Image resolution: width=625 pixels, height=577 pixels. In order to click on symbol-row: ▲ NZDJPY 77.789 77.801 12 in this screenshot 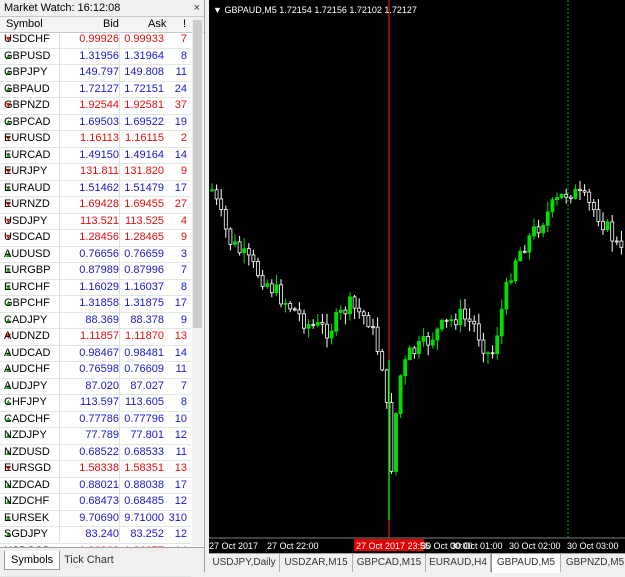, I will do `click(95, 436)`.